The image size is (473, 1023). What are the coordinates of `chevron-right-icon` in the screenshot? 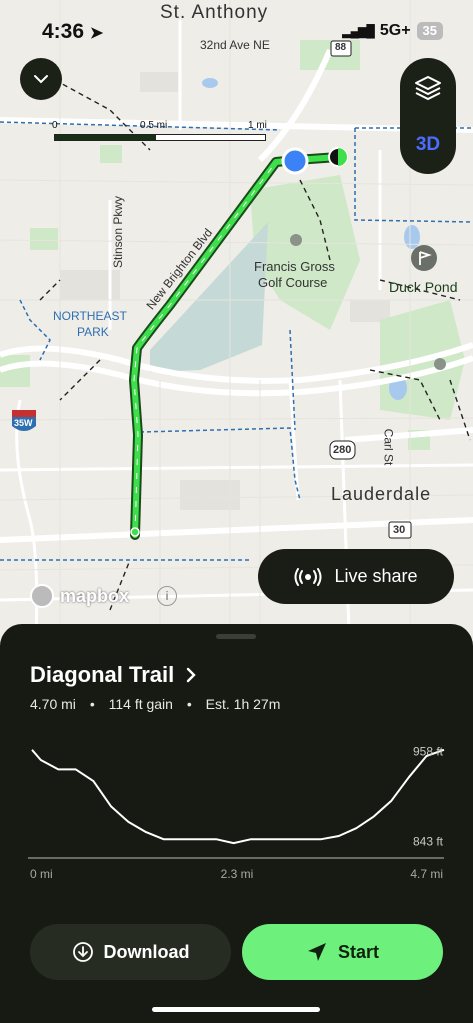 It's located at (191, 675).